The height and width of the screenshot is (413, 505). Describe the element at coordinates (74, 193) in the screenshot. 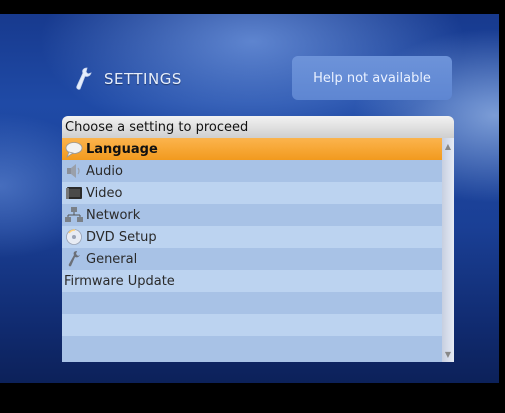

I see `video-icon` at that location.